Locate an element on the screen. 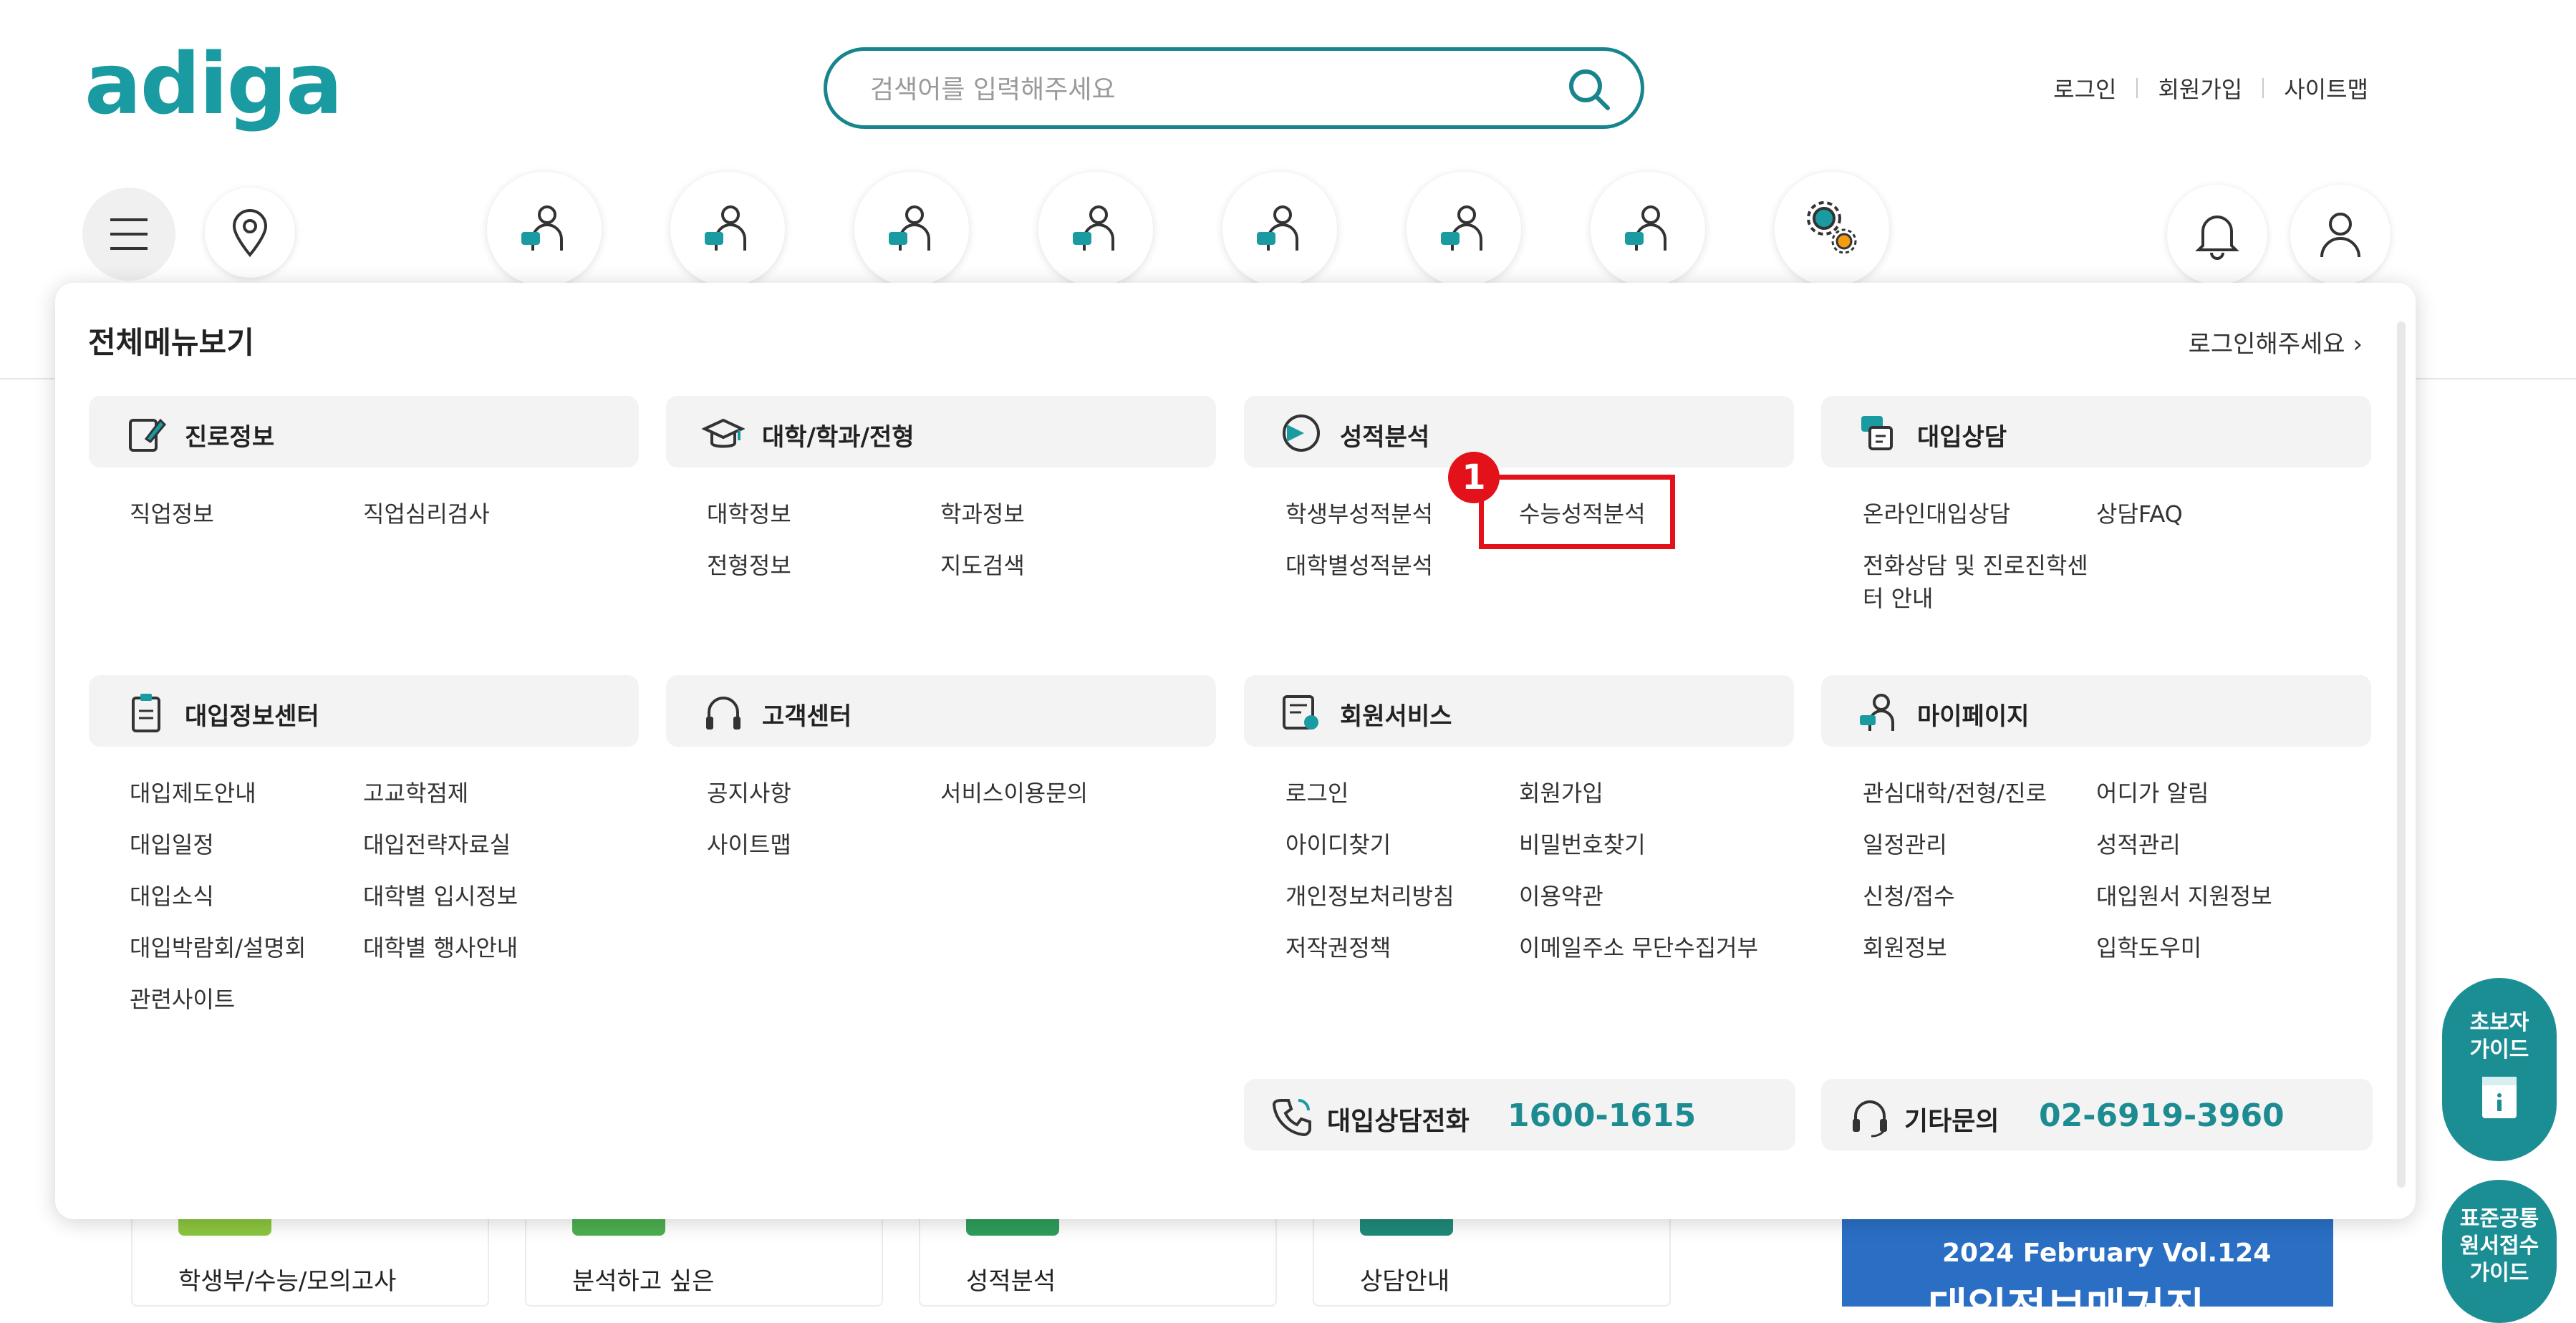  menu-item-admission-helper: 입학도우미 is located at coordinates (2148, 946).